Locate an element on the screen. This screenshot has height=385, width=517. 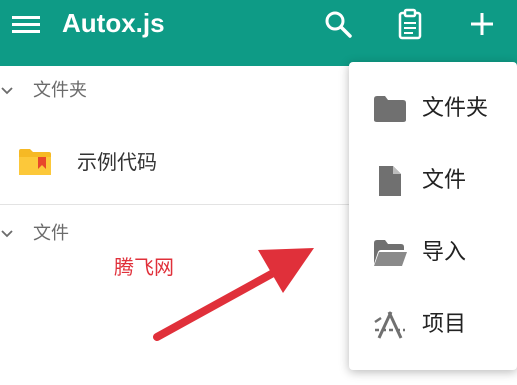
menu-item-label: 文件 is located at coordinates (444, 180).